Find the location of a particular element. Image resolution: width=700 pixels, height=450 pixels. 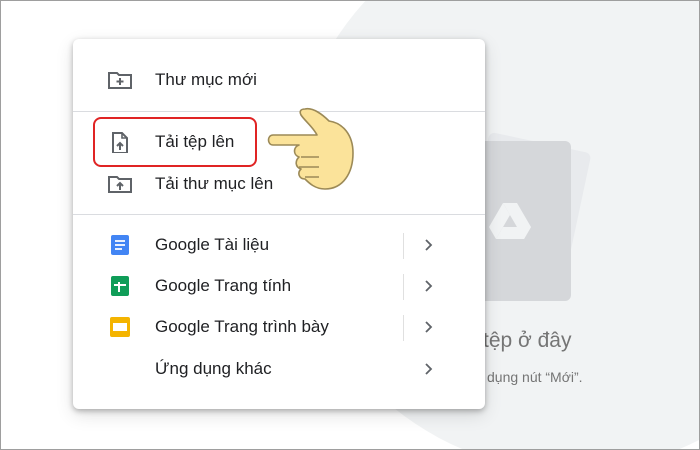

menu-item-label: Thư mục mới is located at coordinates (206, 79).